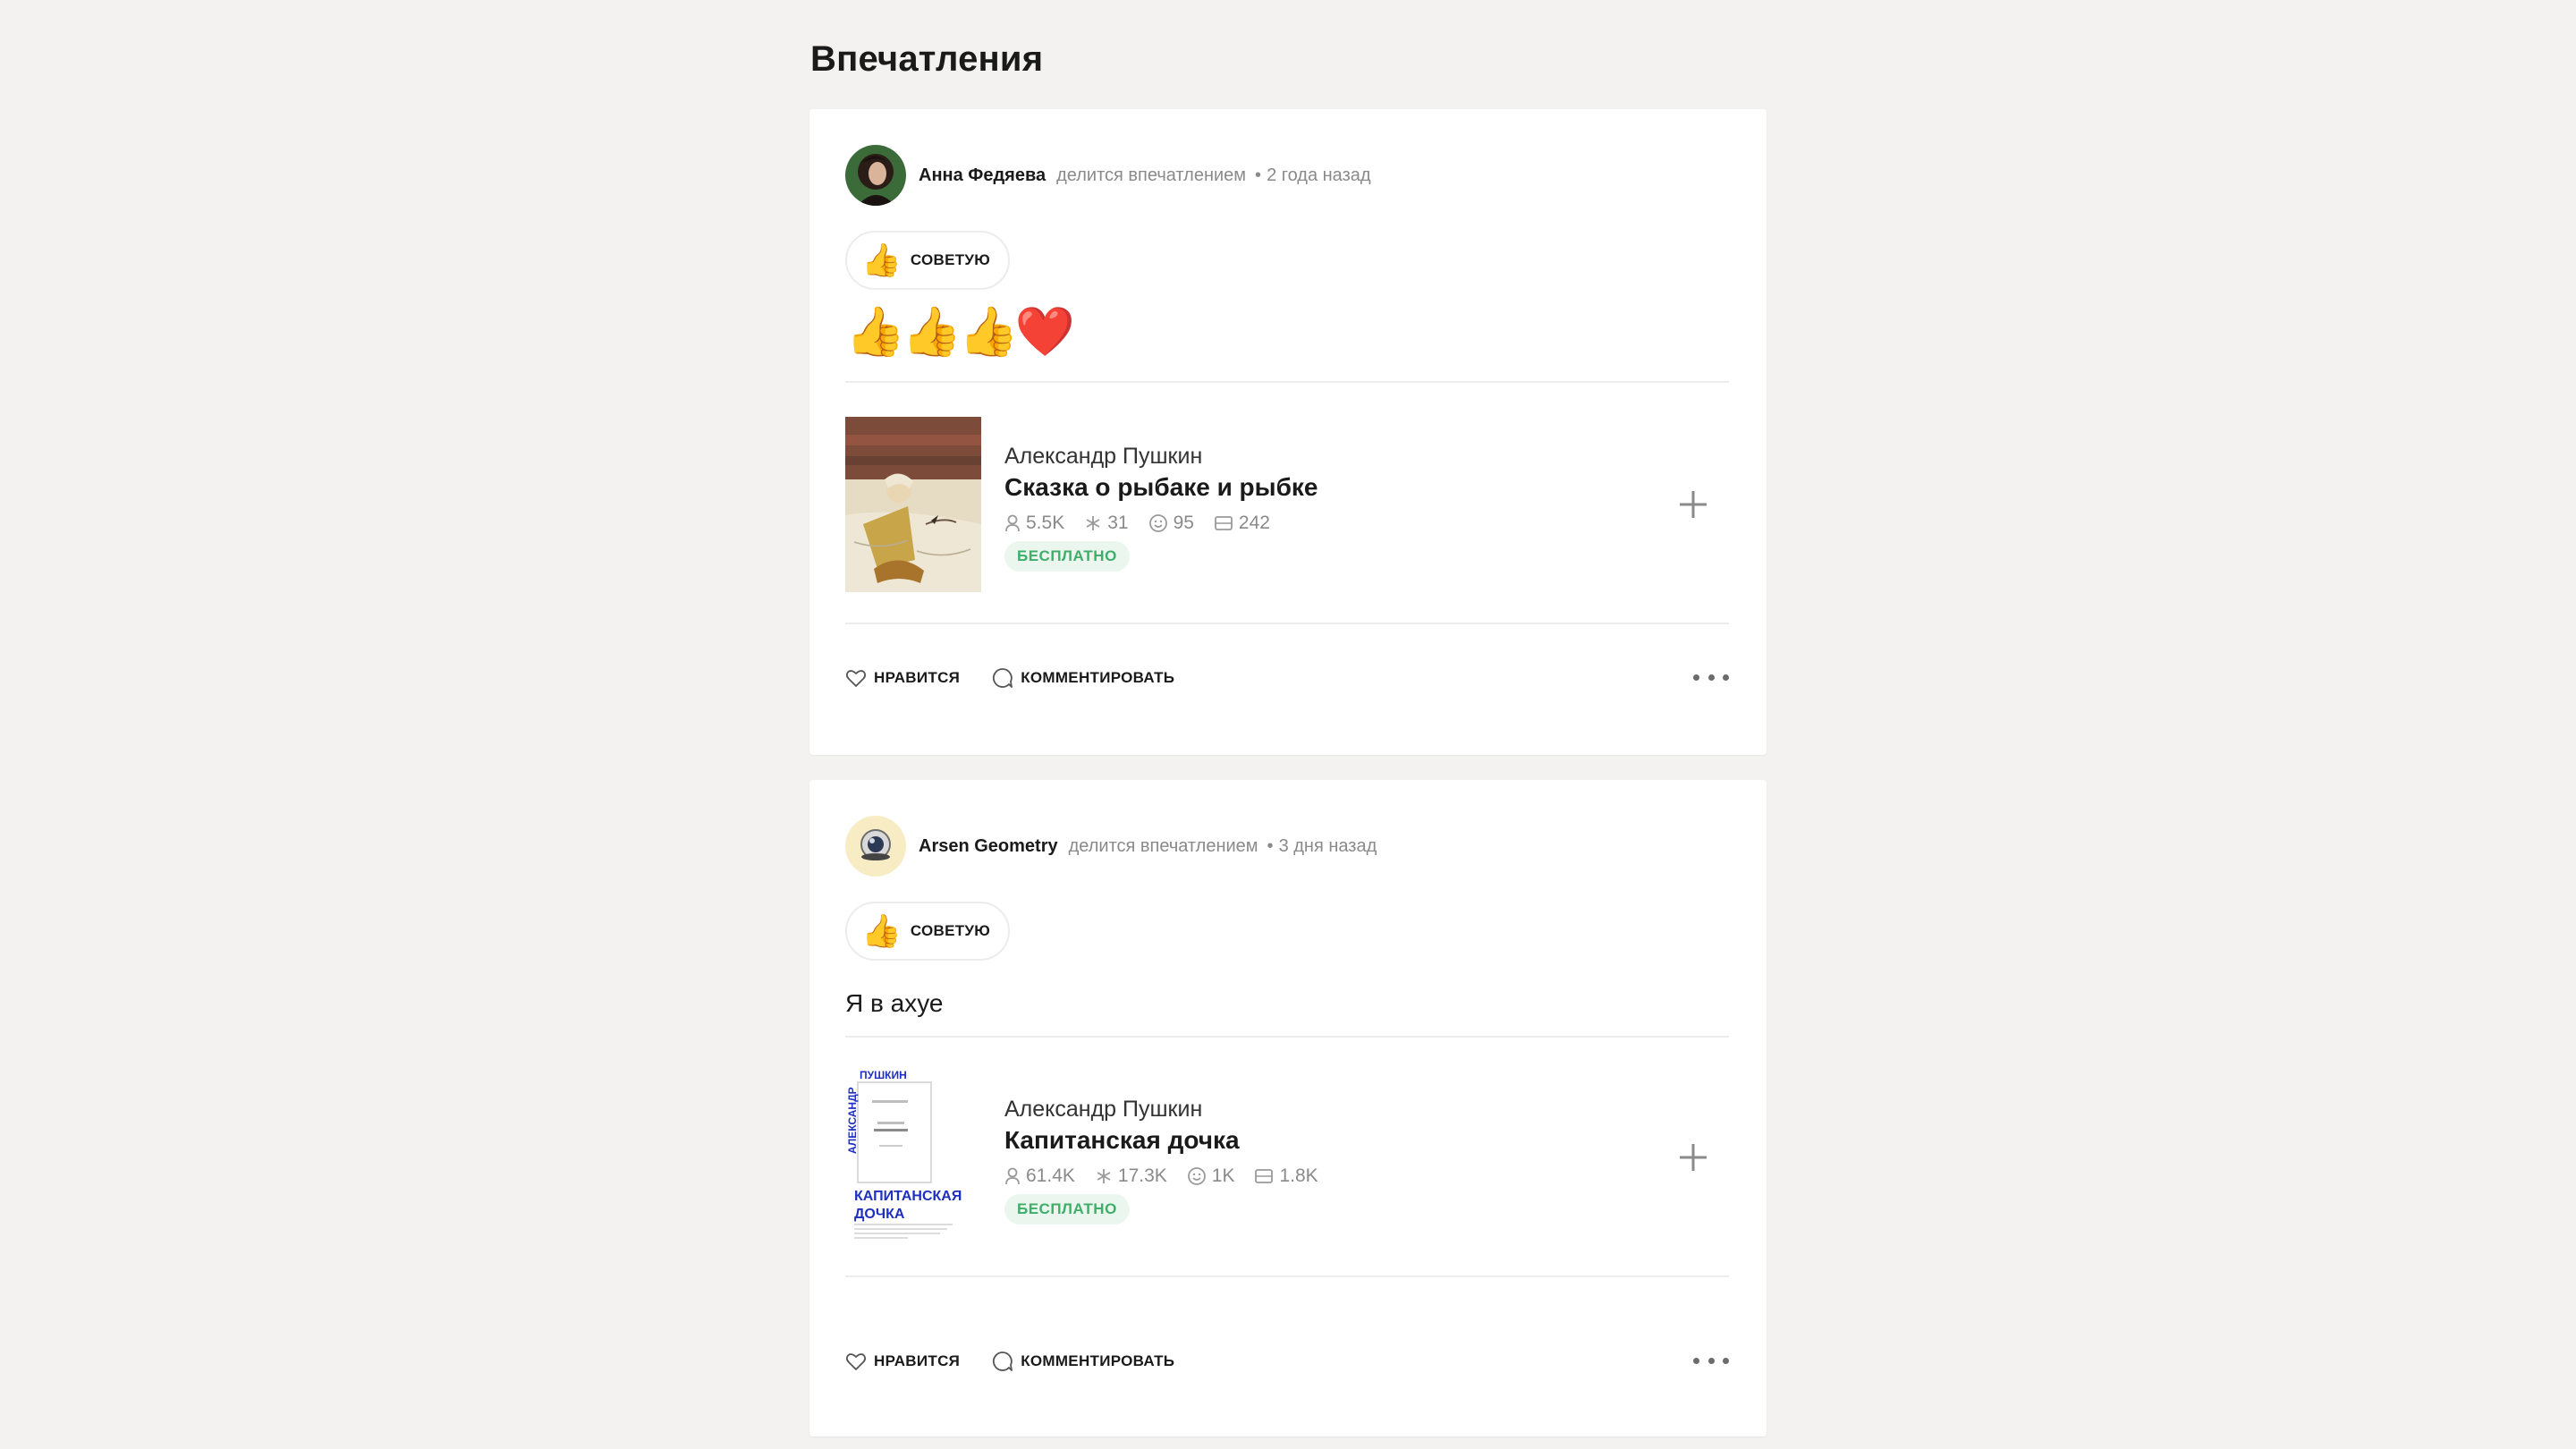 This screenshot has height=1449, width=2576. What do you see at coordinates (1142, 1175) in the screenshot?
I see `quotes-count: 17.3K` at bounding box center [1142, 1175].